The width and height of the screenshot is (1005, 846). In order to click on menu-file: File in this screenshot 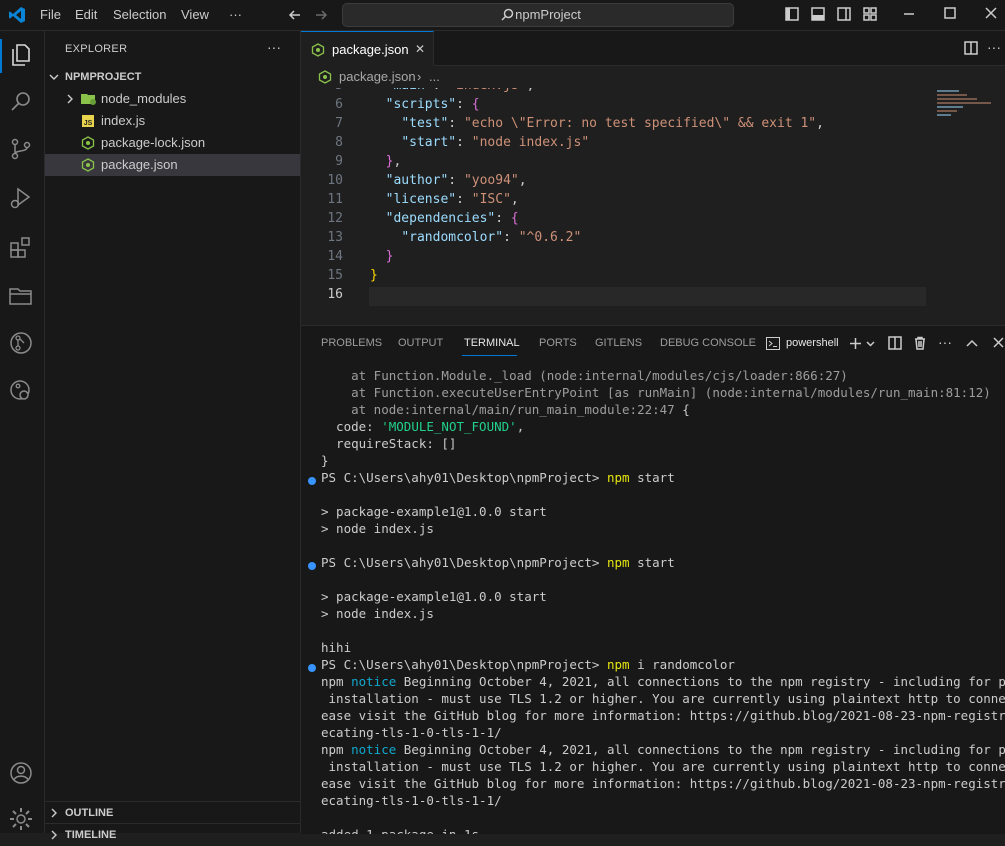, I will do `click(50, 14)`.